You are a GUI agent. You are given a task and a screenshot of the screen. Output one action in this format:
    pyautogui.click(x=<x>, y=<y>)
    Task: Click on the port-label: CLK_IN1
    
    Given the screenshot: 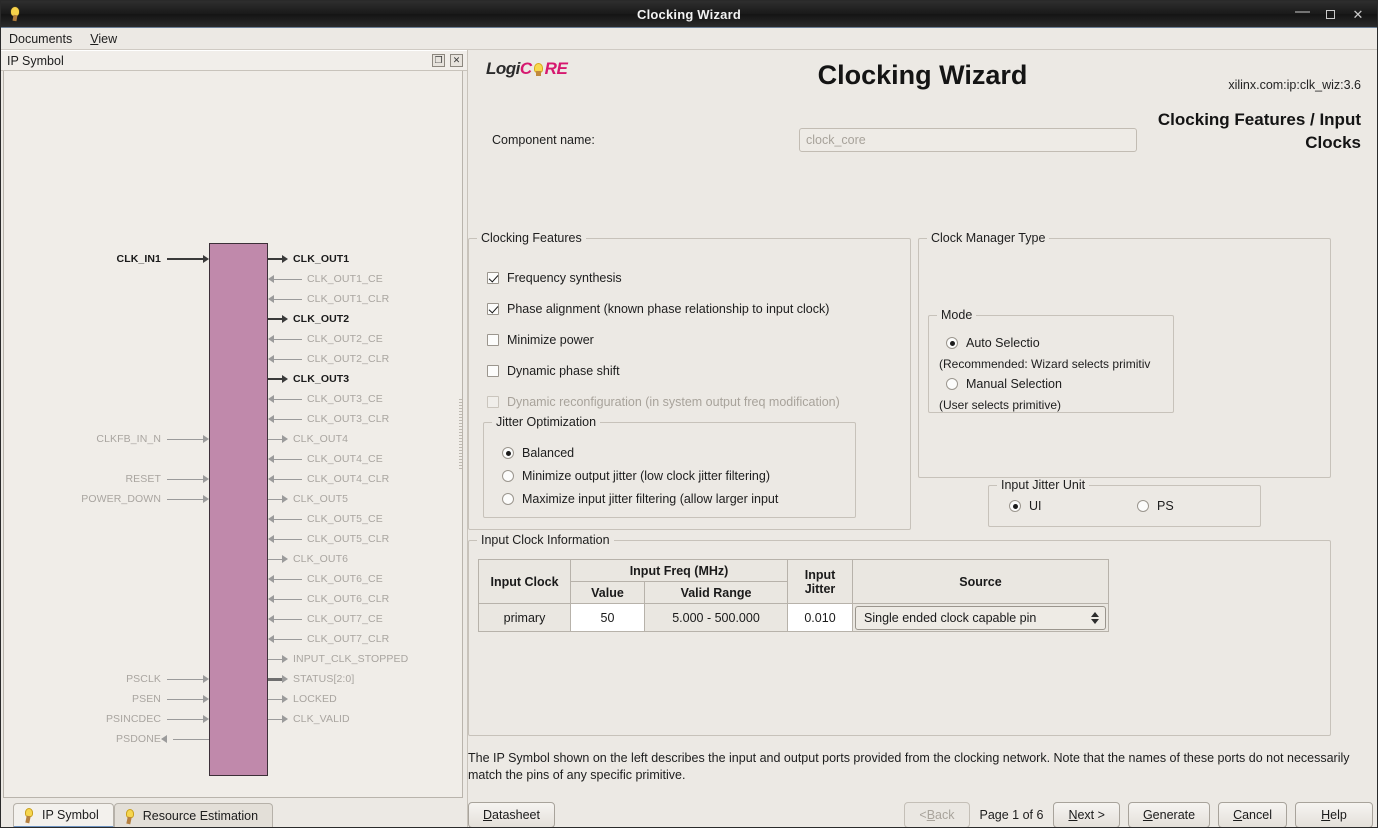 What is the action you would take?
    pyautogui.click(x=138, y=259)
    